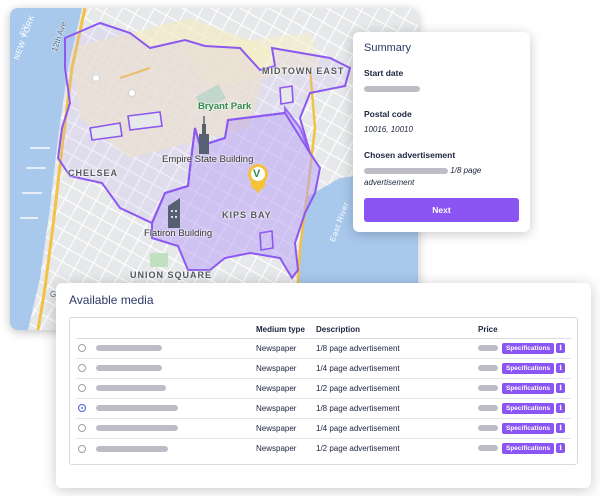  Describe the element at coordinates (441, 177) in the screenshot. I see `chosen-ad-value: 1/8 page advertisement` at that location.